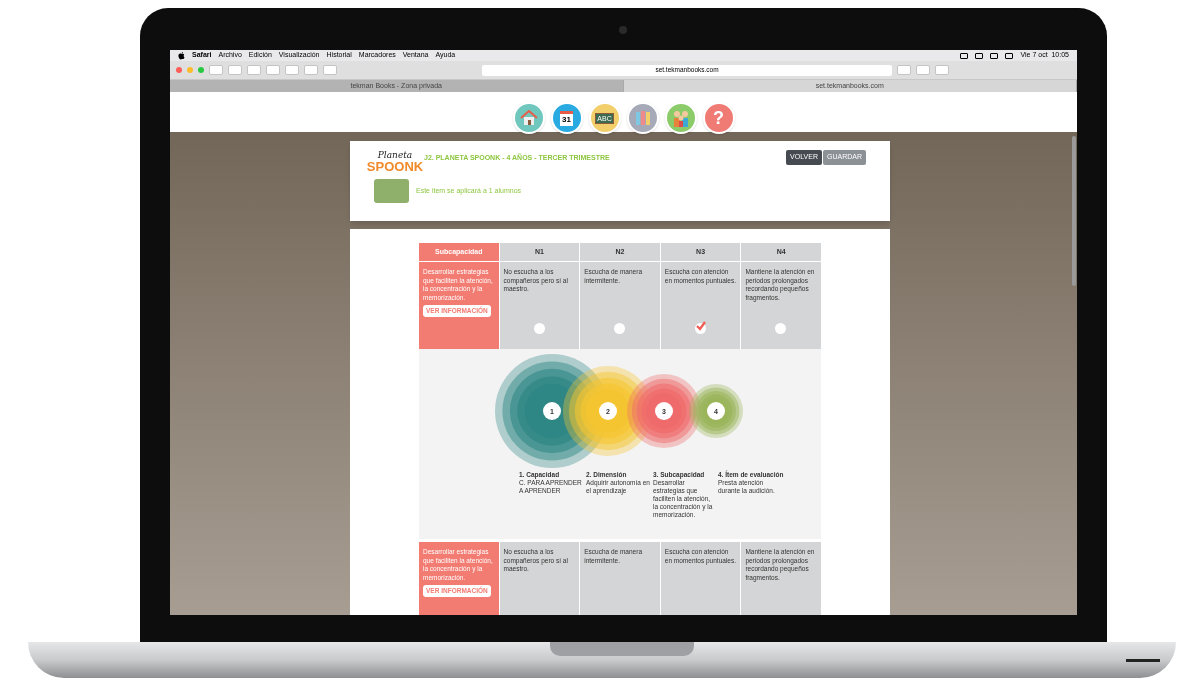  I want to click on apple-icon, so click(181, 55).